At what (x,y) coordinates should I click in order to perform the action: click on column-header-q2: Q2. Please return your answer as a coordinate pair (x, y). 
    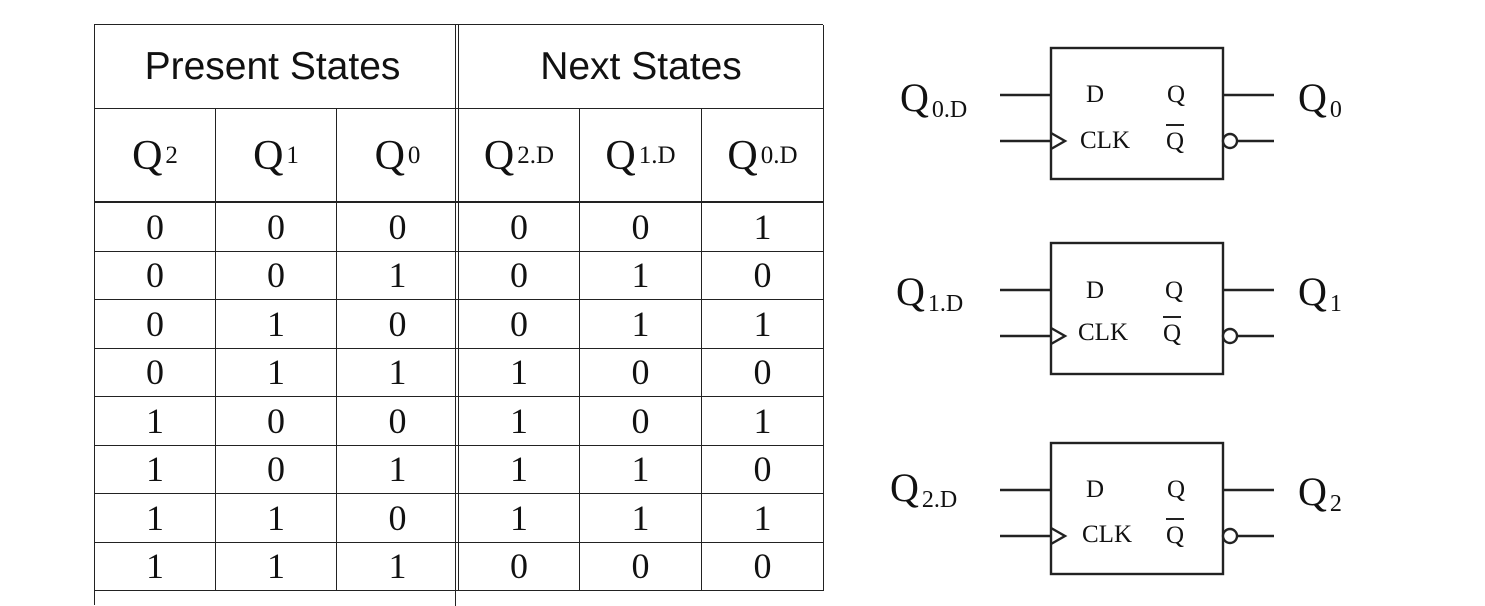
    Looking at the image, I should click on (155, 156).